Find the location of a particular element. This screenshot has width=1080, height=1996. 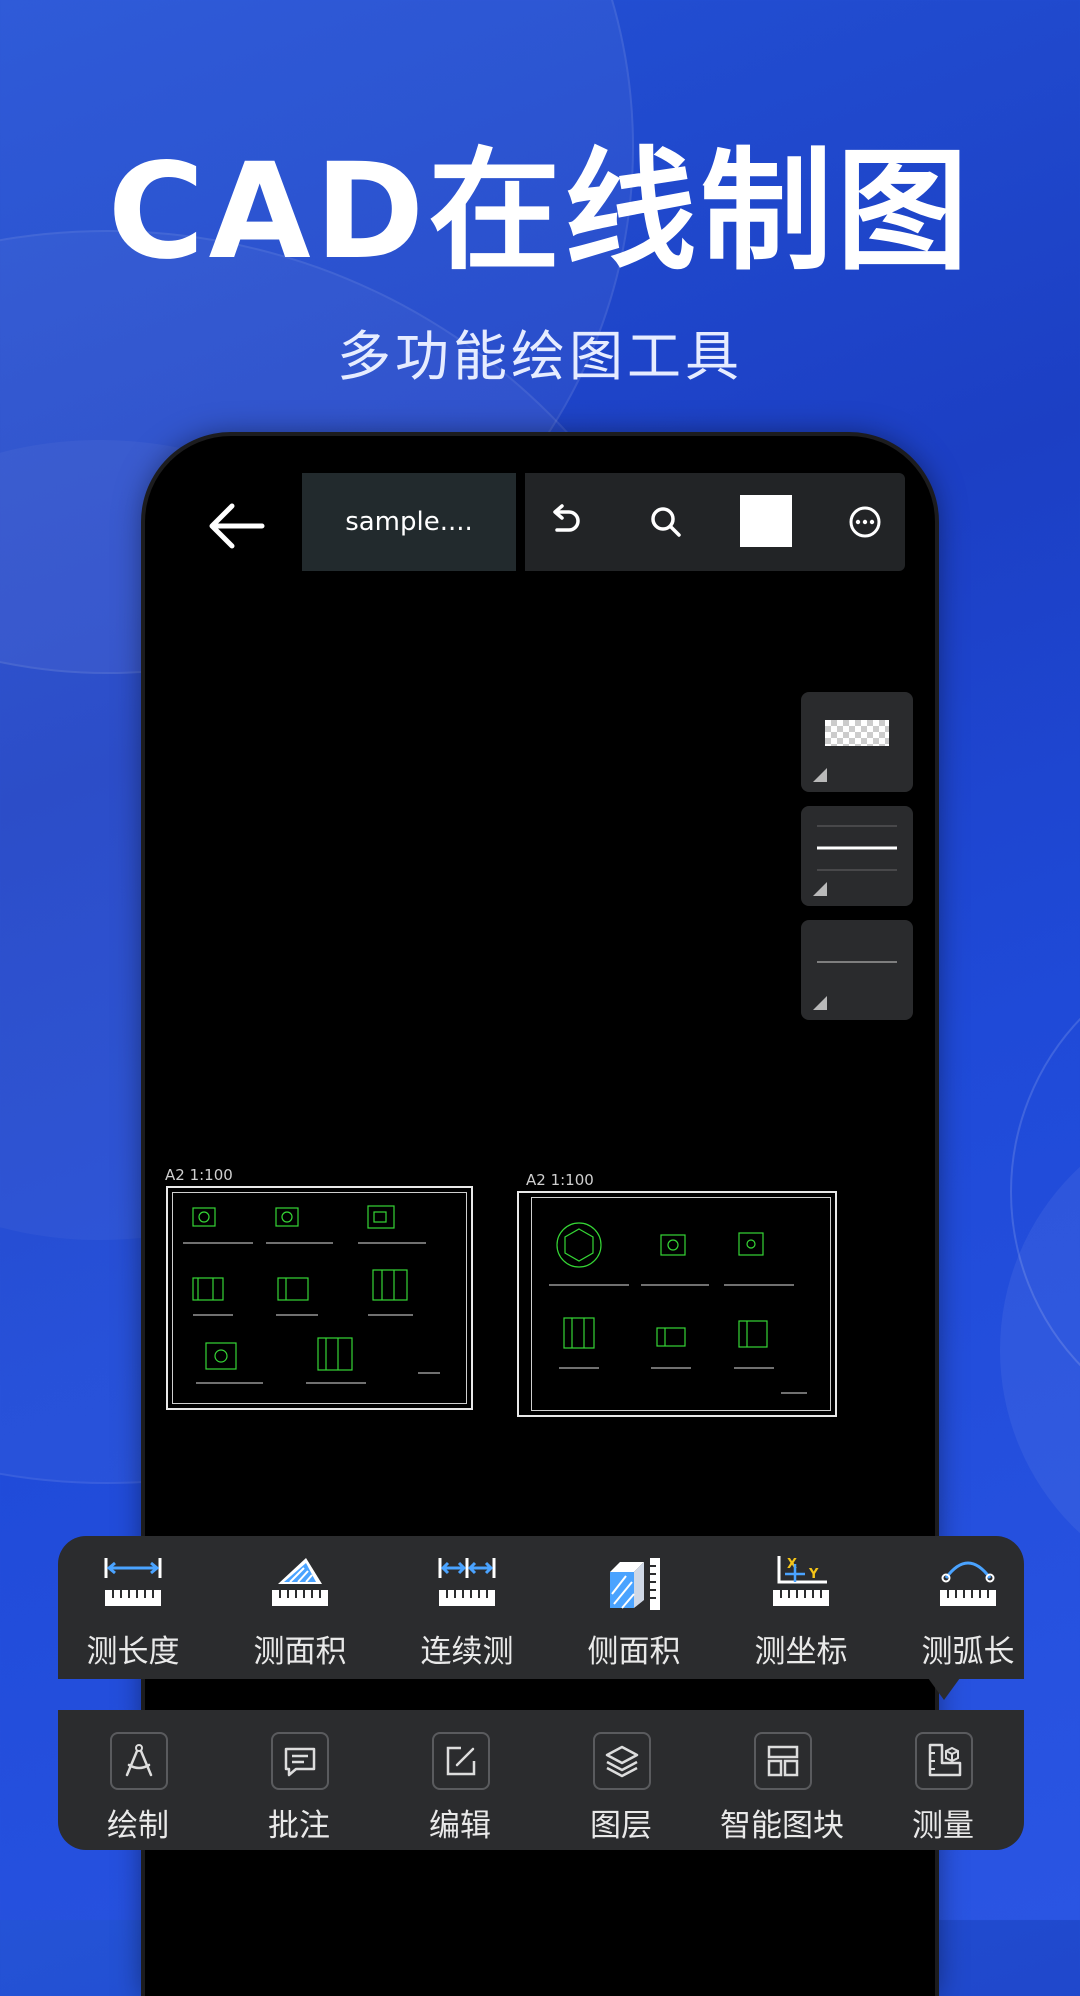

tab-layers: 图层 is located at coordinates (621, 1790).